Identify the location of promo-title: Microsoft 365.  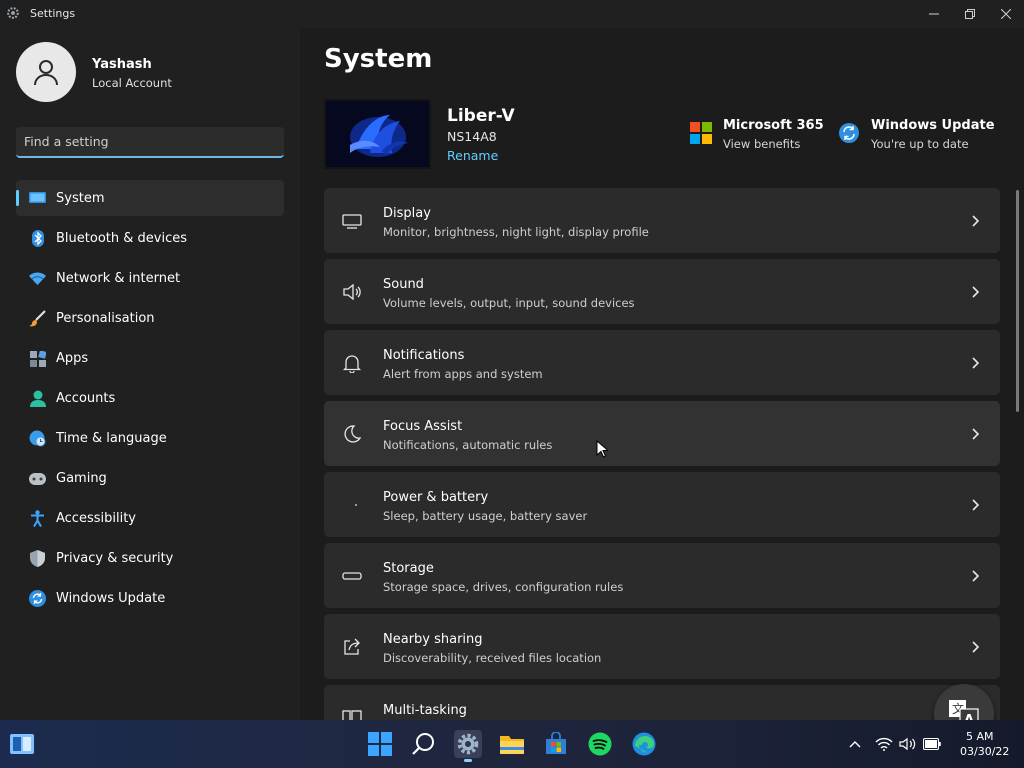
(773, 125).